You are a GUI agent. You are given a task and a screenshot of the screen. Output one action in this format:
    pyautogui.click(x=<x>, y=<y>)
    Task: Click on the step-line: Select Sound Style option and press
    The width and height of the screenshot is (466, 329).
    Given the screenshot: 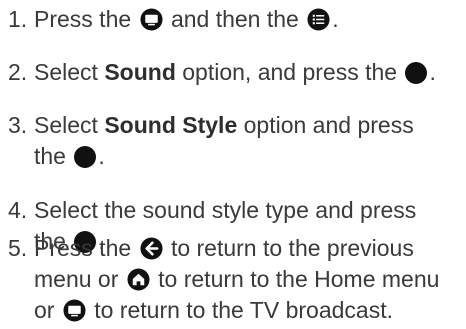 What is the action you would take?
    pyautogui.click(x=224, y=125)
    